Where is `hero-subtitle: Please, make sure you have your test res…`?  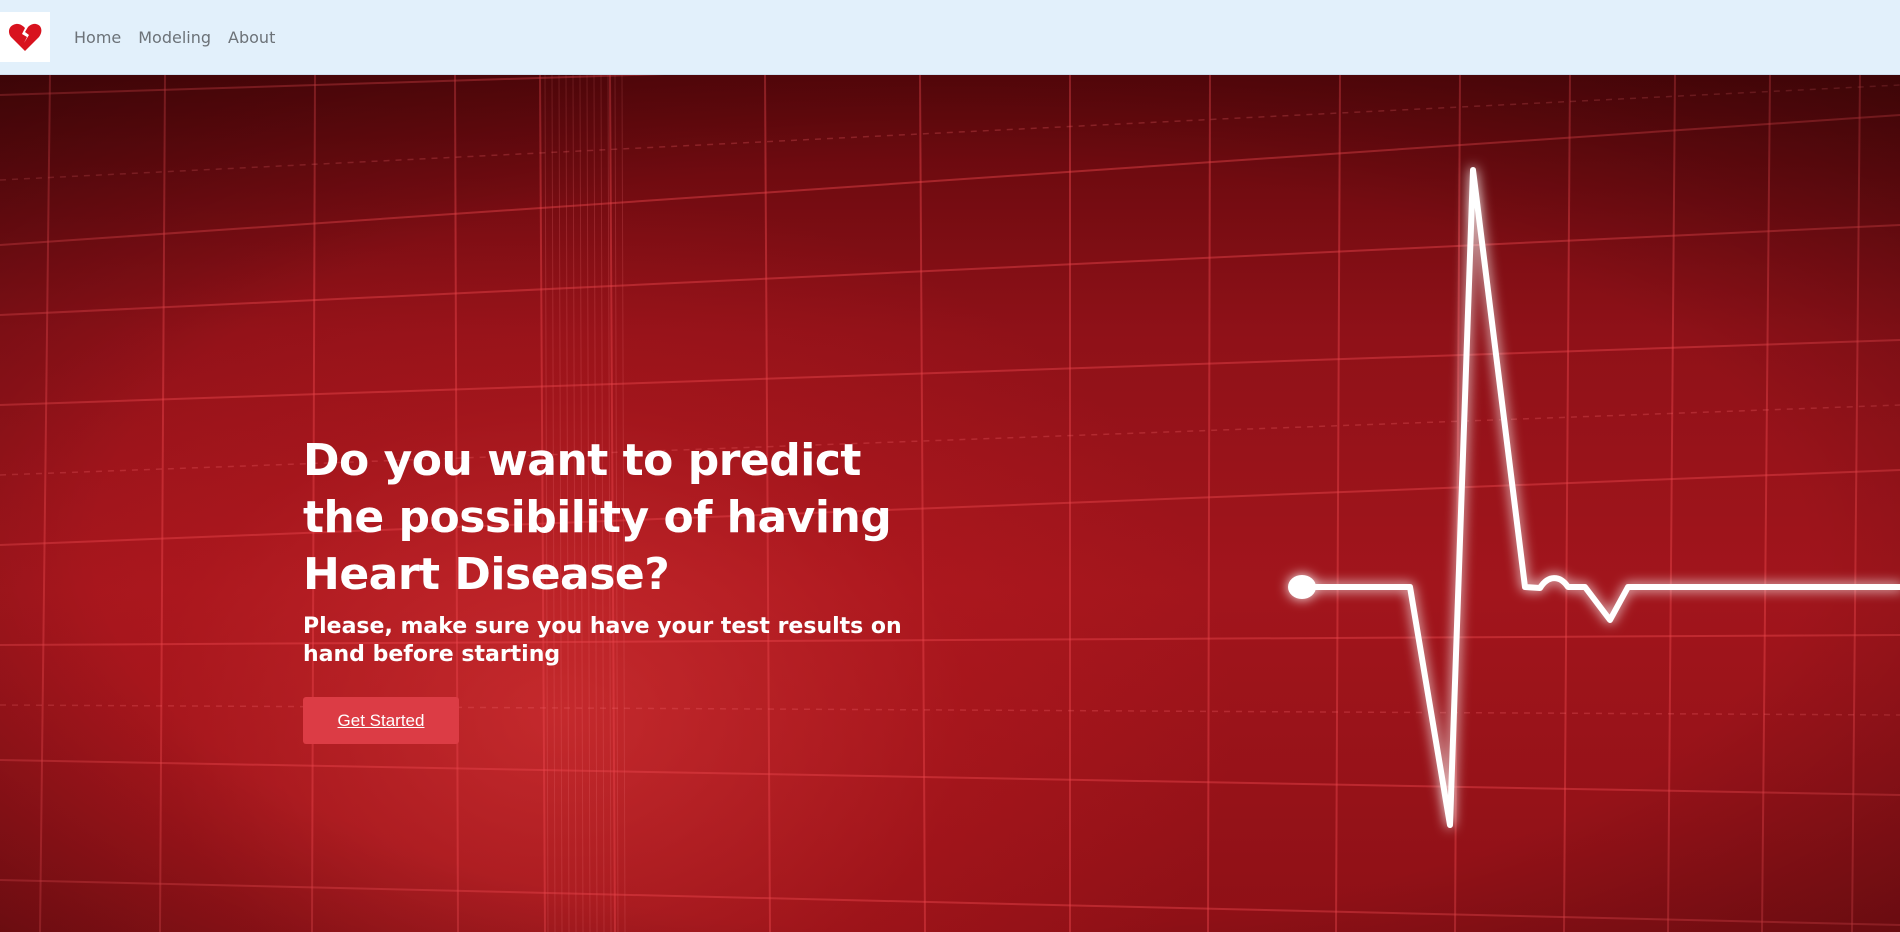
hero-subtitle: Please, make sure you have your test res… is located at coordinates (602, 640).